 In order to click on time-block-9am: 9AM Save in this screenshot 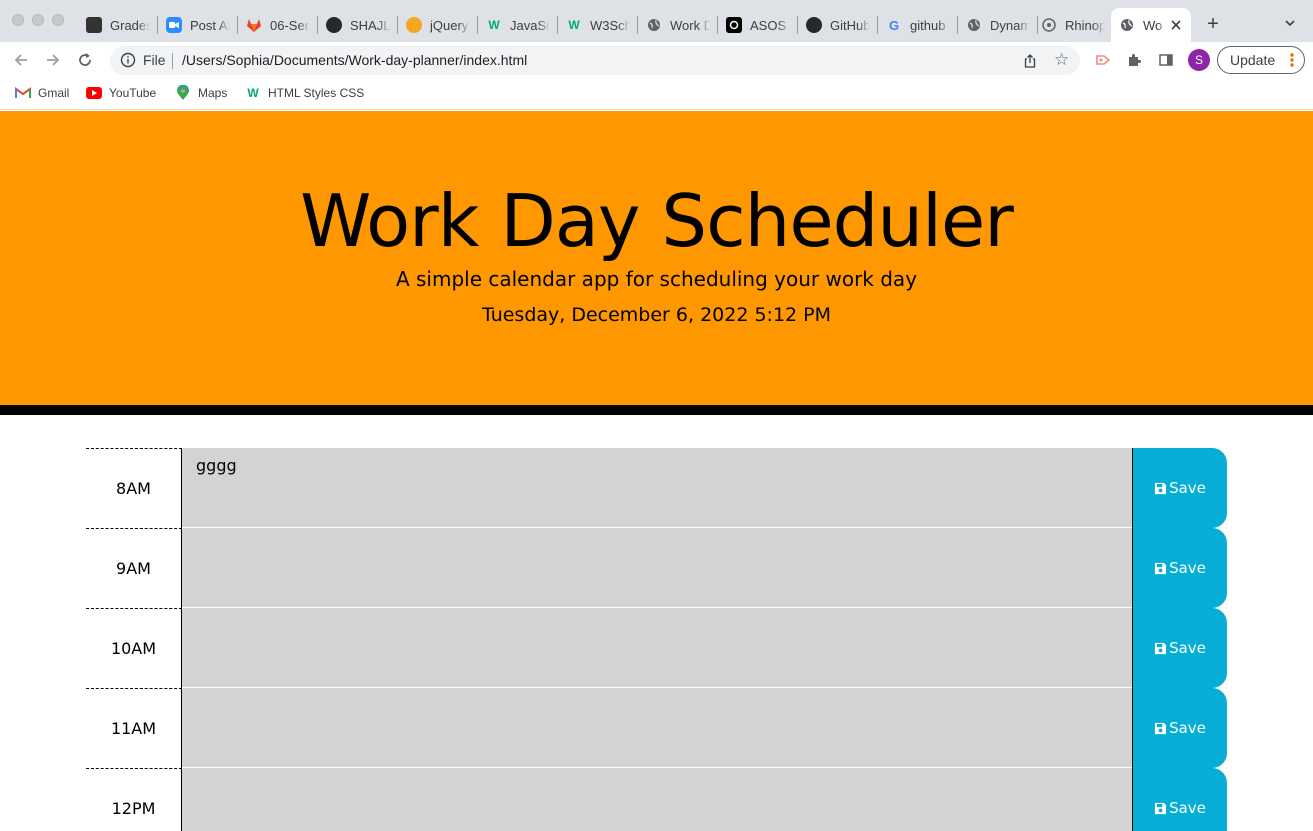, I will do `click(656, 568)`.